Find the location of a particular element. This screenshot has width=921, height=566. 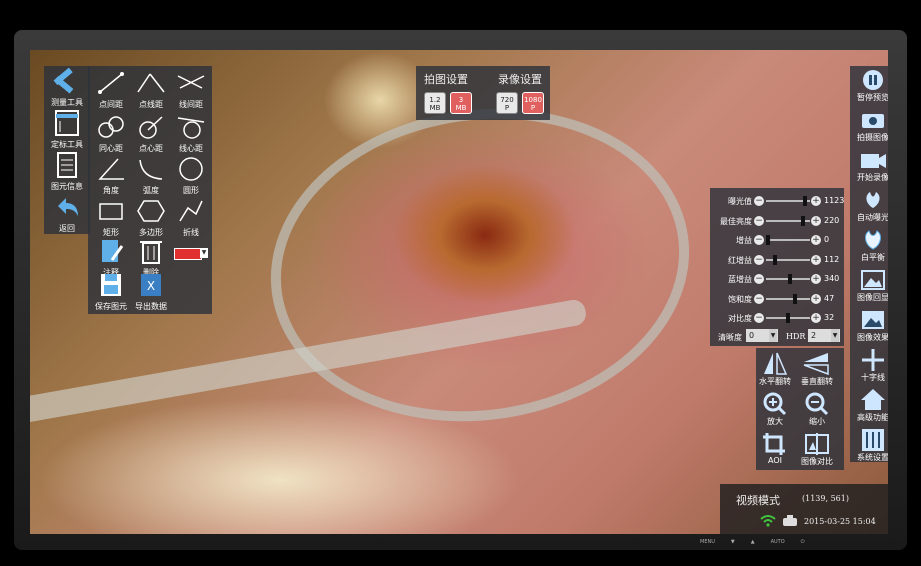

slider-row: 蓝增益 − +340 is located at coordinates (777, 279).